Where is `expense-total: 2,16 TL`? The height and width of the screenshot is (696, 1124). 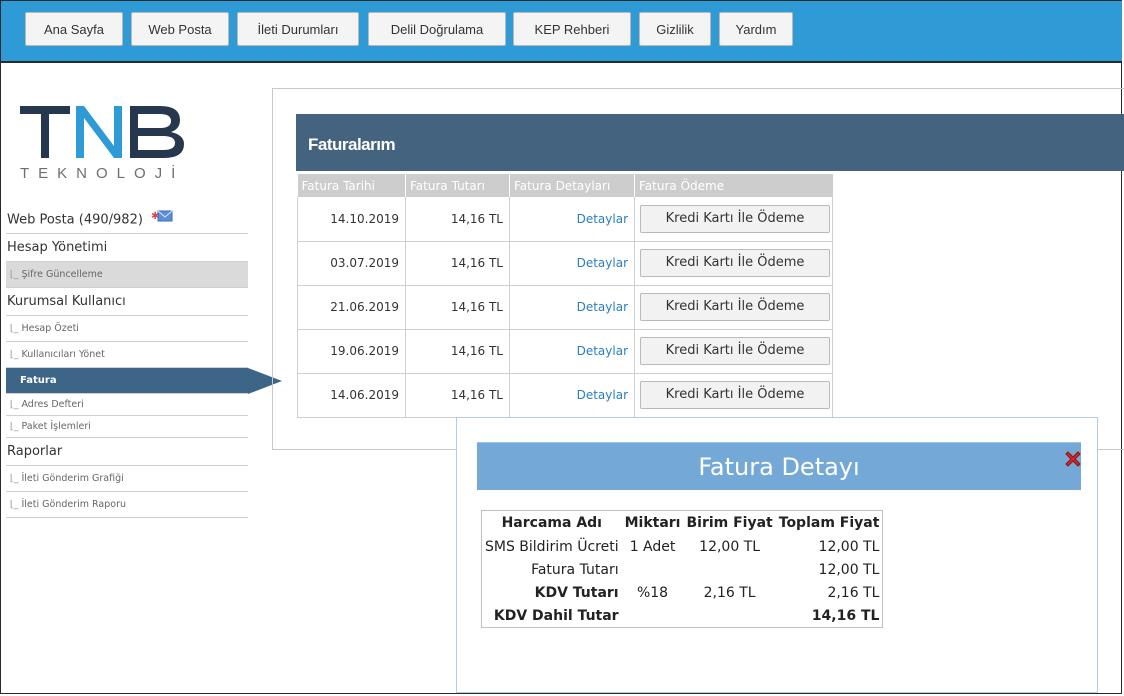
expense-total: 2,16 TL is located at coordinates (853, 592).